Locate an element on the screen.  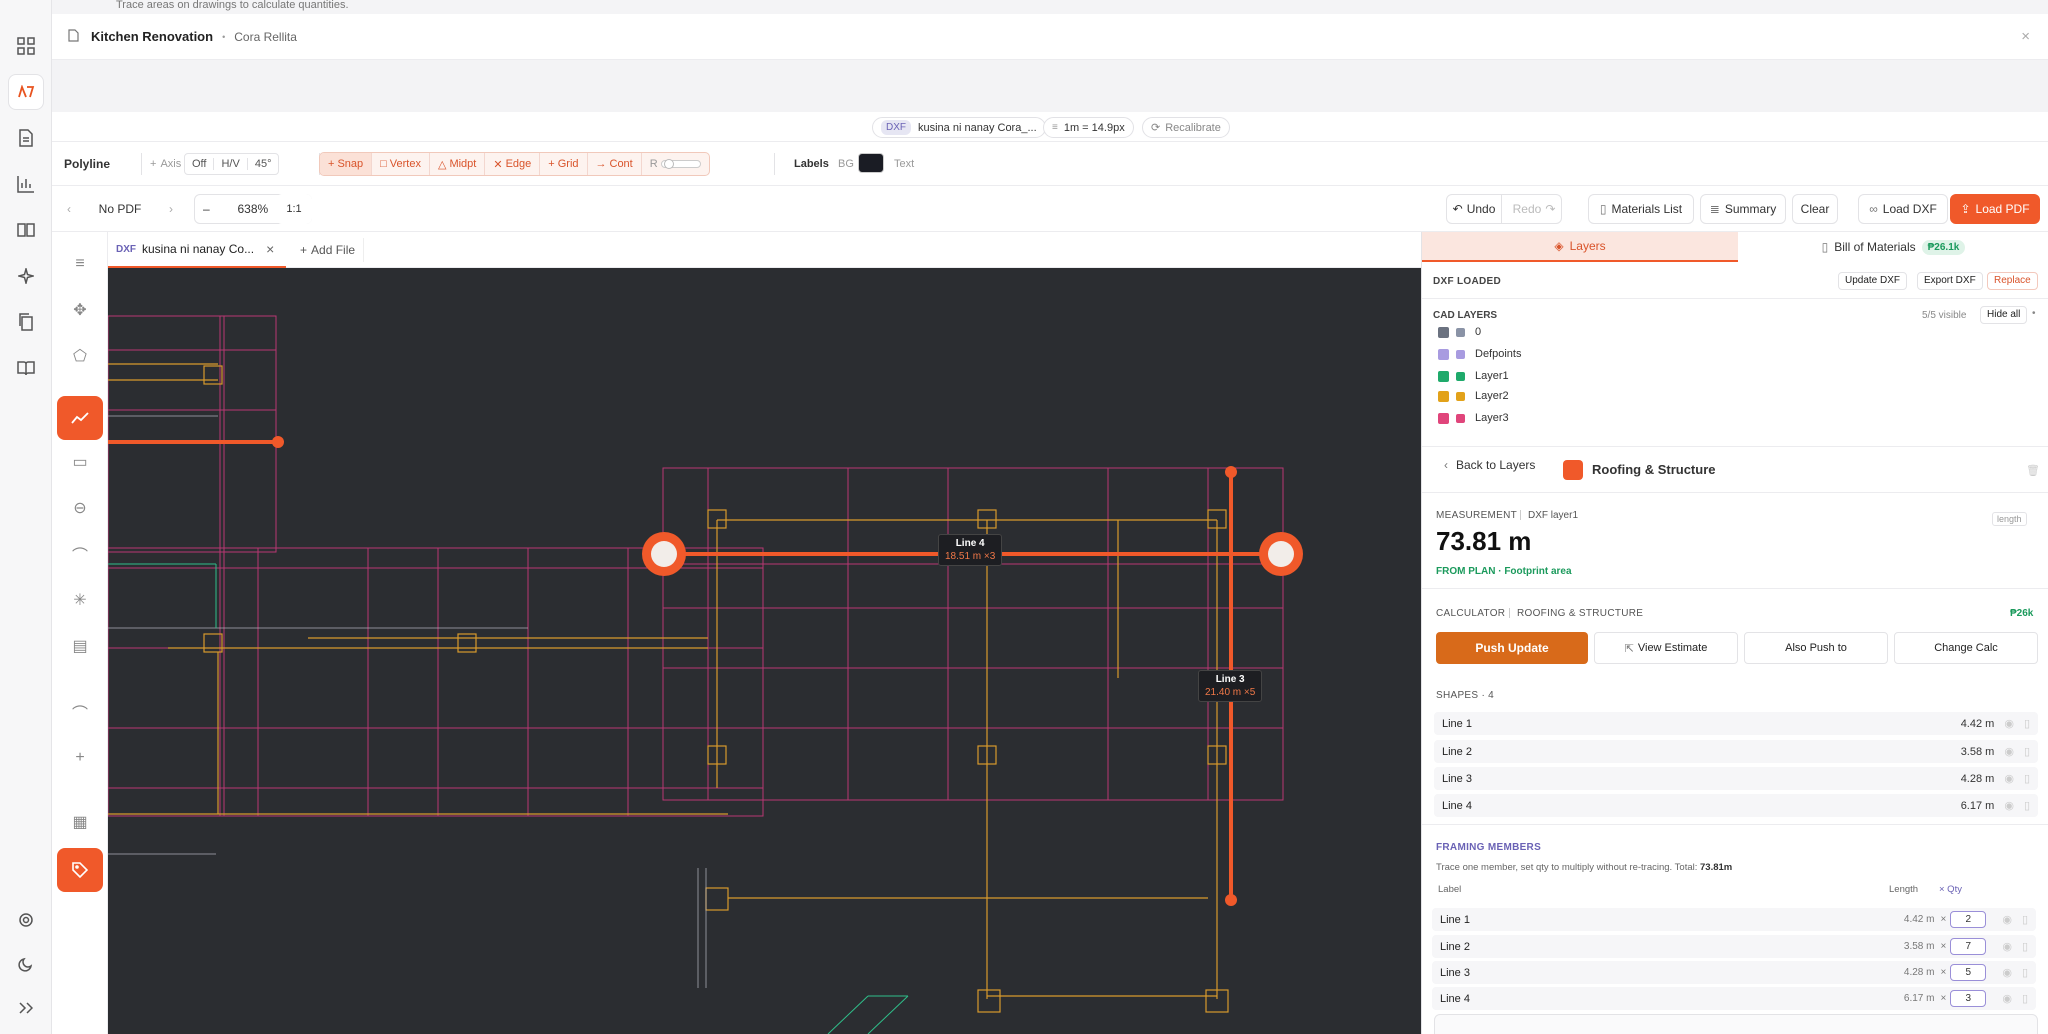
shape-row: Line 2 3.58 m ◉ ▯ is located at coordinates (1736, 751).